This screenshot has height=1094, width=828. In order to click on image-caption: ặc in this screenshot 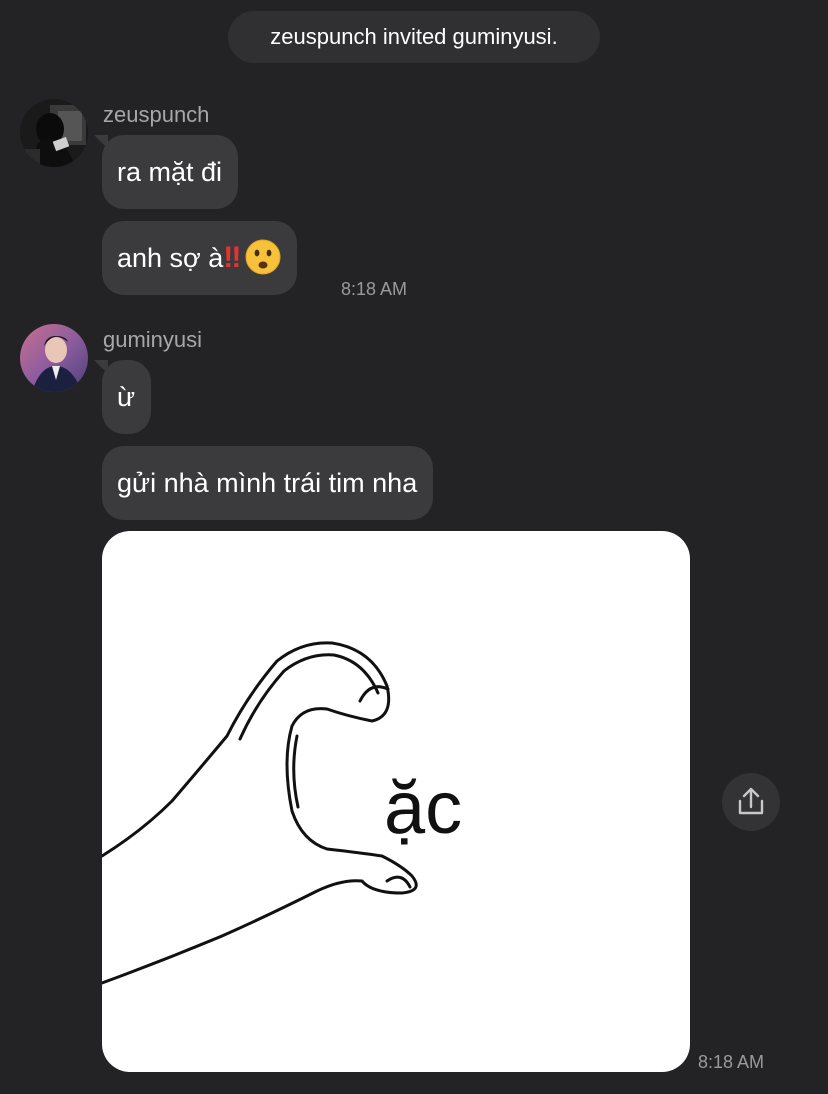, I will do `click(423, 807)`.